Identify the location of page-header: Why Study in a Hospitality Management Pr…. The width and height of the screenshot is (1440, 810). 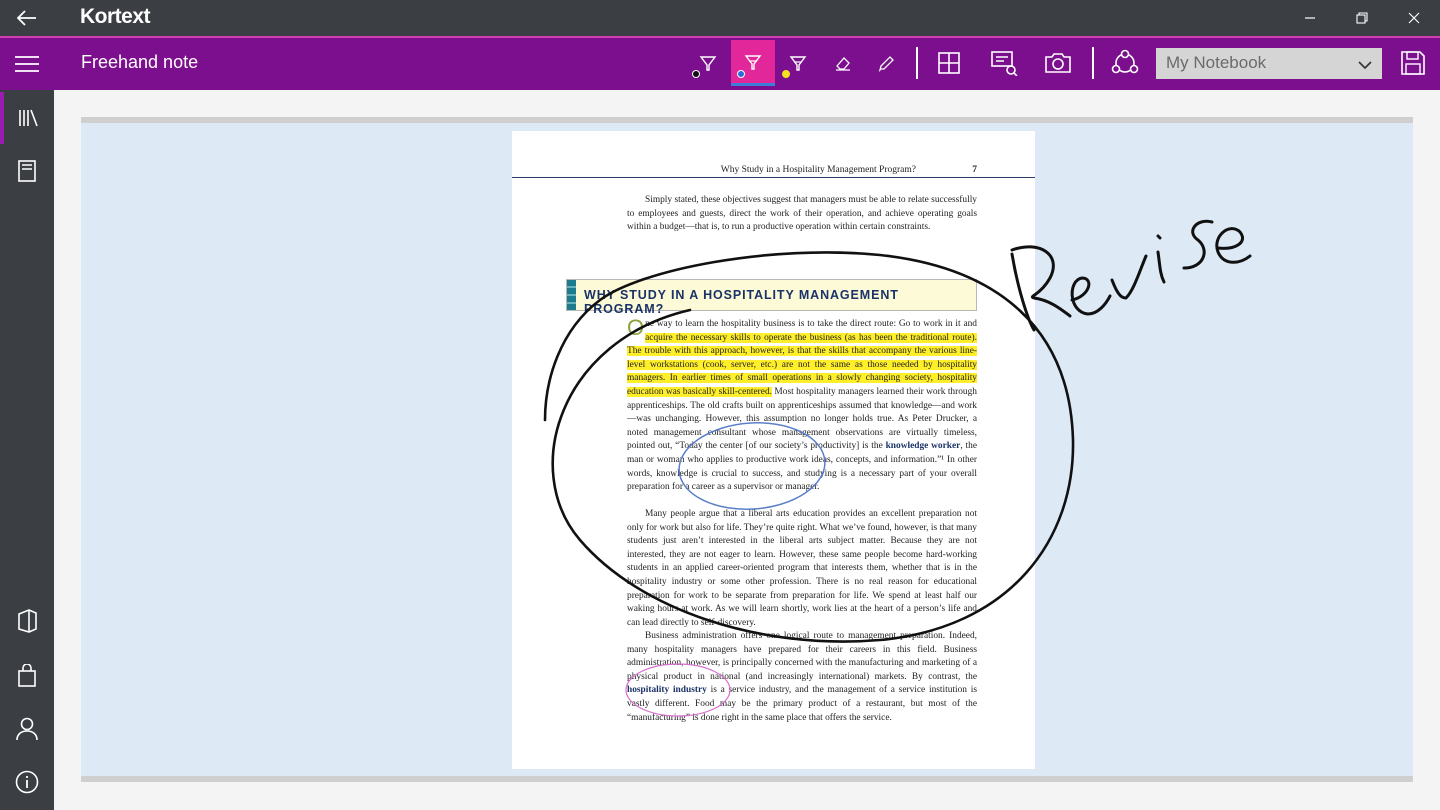
(773, 171).